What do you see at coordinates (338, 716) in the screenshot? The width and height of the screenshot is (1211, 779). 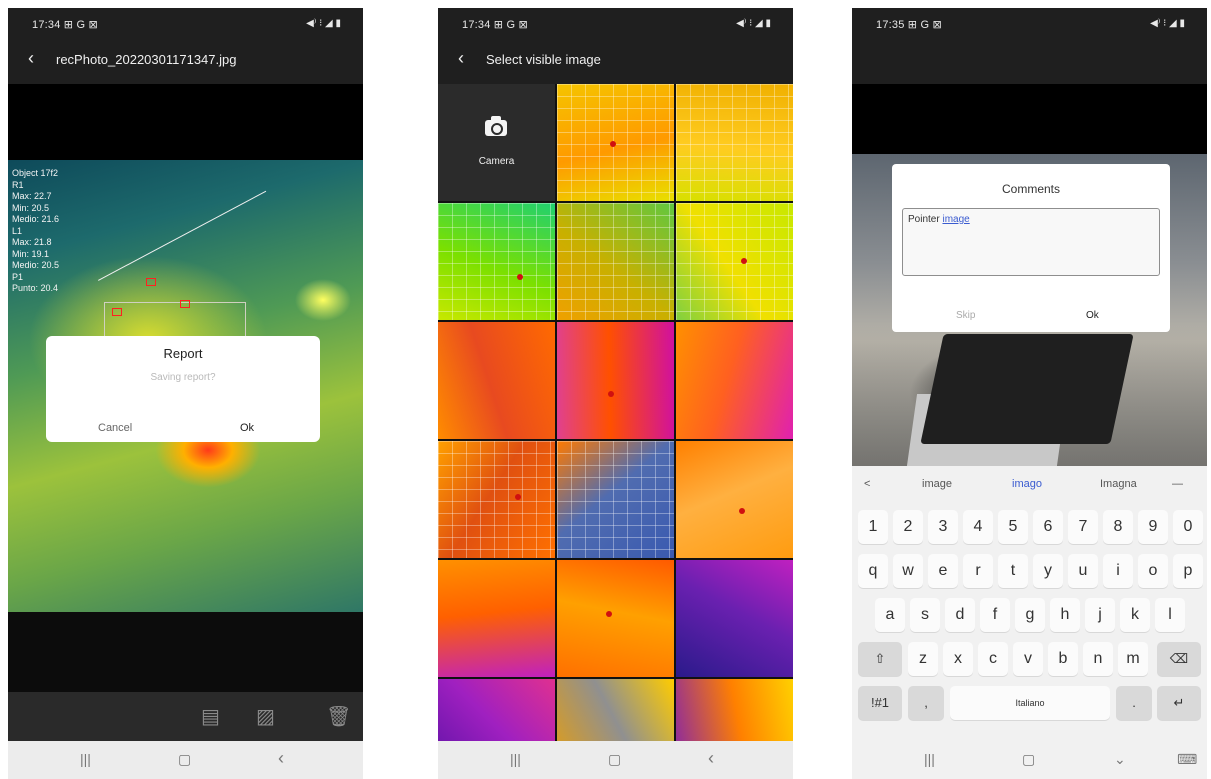 I see `delete-icon: 🗑` at bounding box center [338, 716].